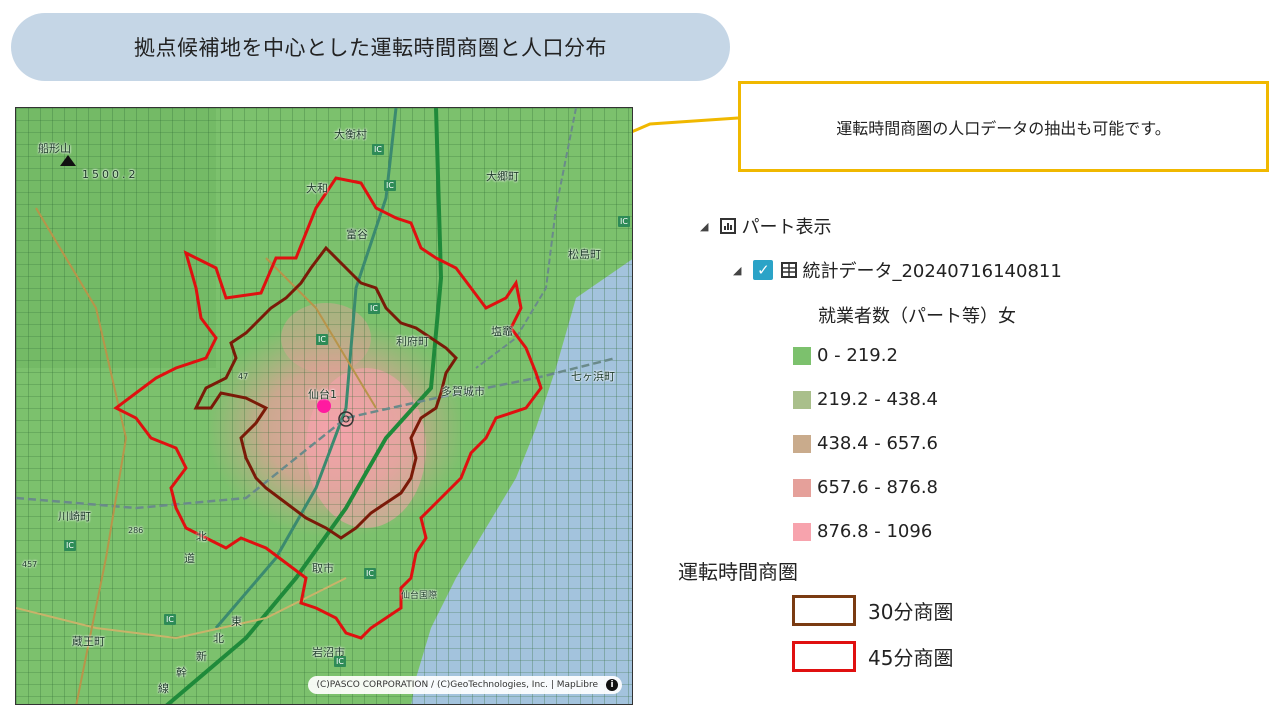 This screenshot has height=720, width=1280. What do you see at coordinates (877, 487) in the screenshot?
I see `legend-label: 657.6 - 876.8` at bounding box center [877, 487].